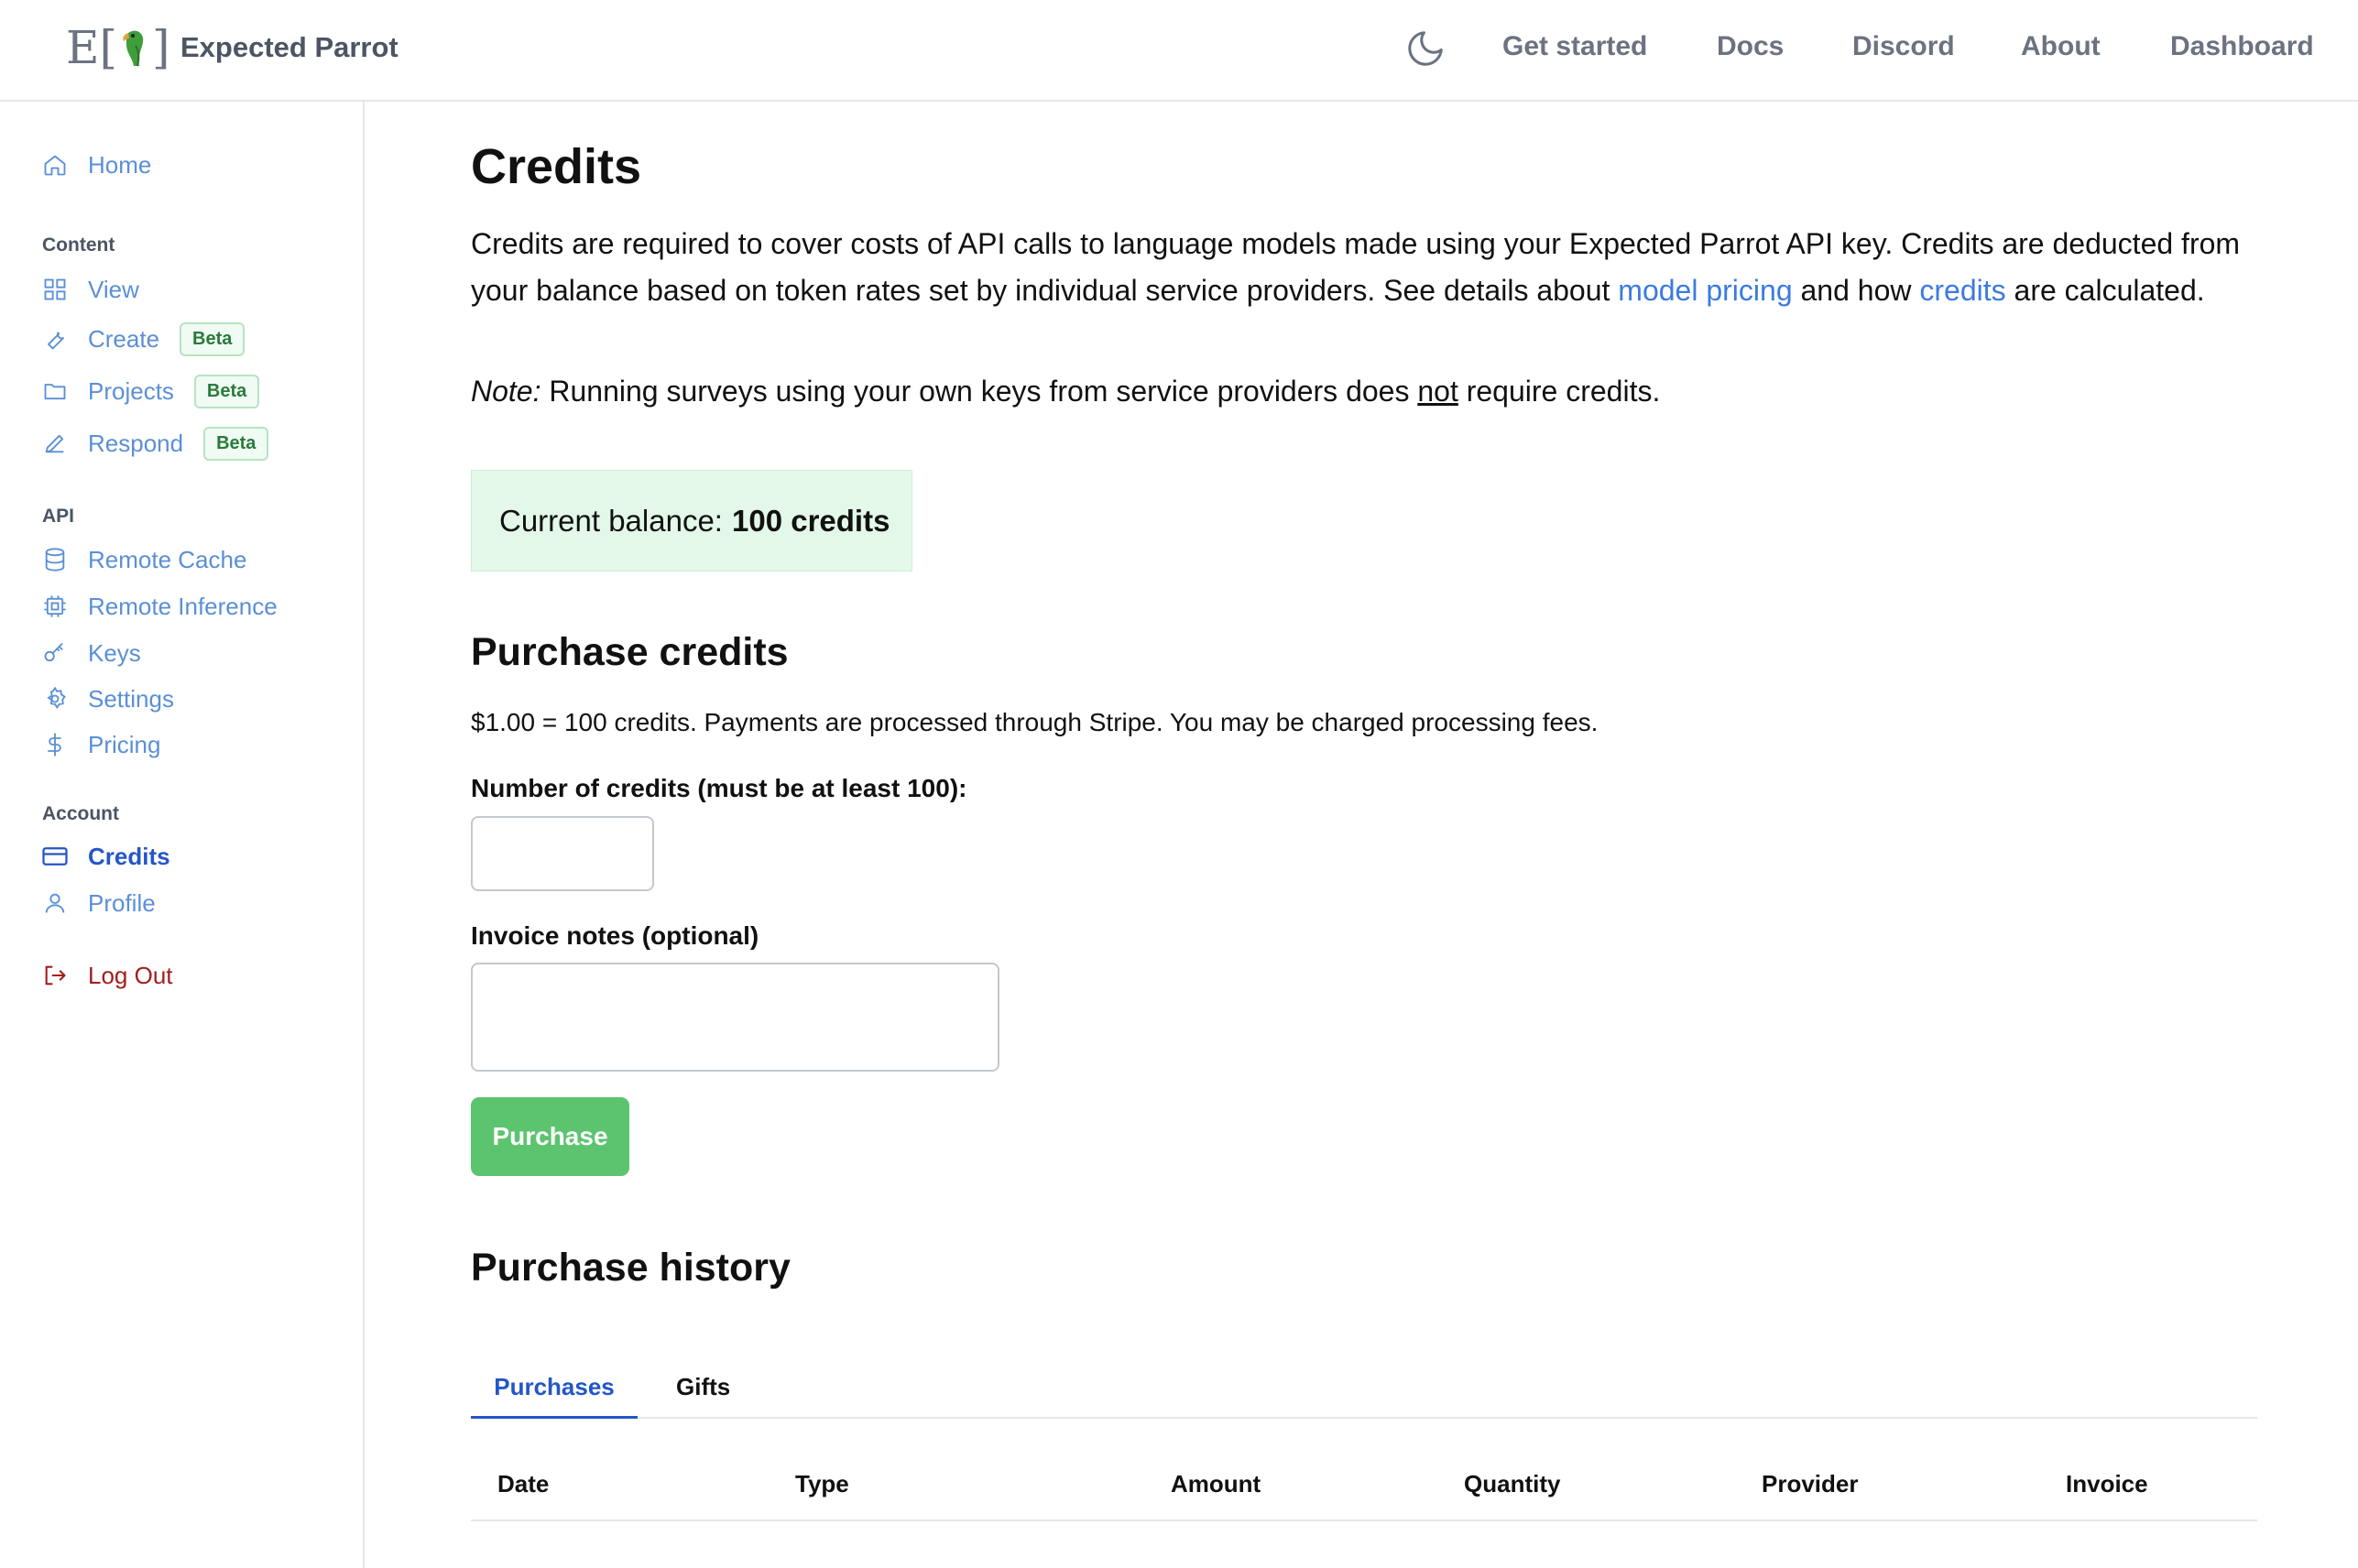  I want to click on sidebar-item-label: Respond, so click(136, 443).